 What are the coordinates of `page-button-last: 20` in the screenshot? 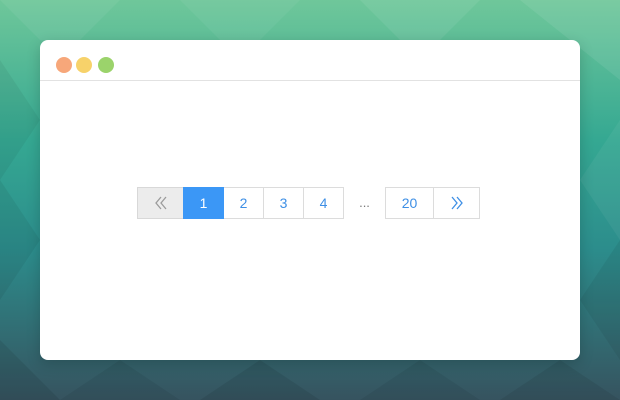 It's located at (409, 203).